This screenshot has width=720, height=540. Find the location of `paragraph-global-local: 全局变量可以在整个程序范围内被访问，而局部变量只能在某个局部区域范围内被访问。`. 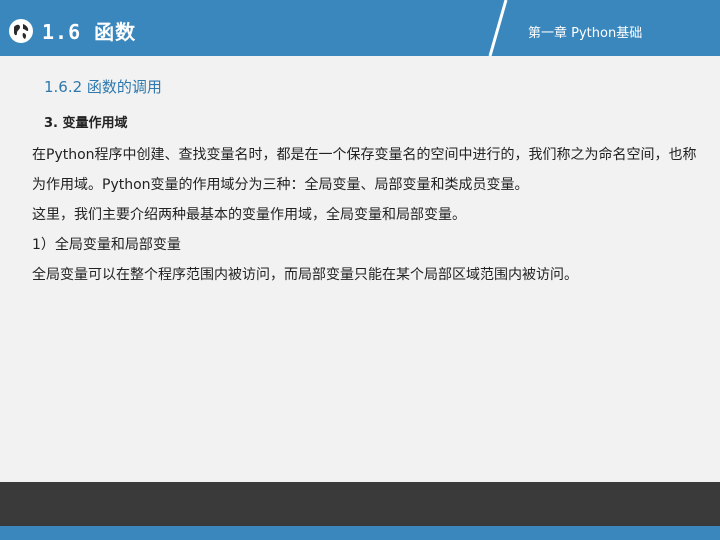

paragraph-global-local: 全局变量可以在整个程序范围内被访问，而局部变量只能在某个局部区域范围内被访问。 is located at coordinates (305, 275).